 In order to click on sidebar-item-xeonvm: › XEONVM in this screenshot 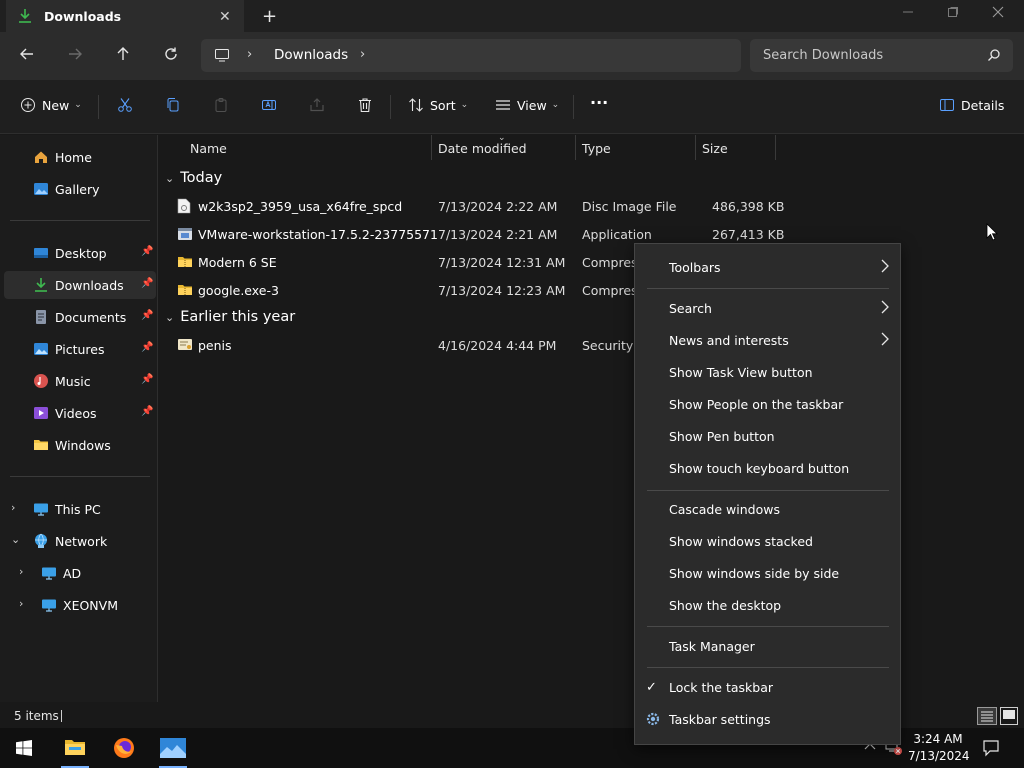, I will do `click(88, 605)`.